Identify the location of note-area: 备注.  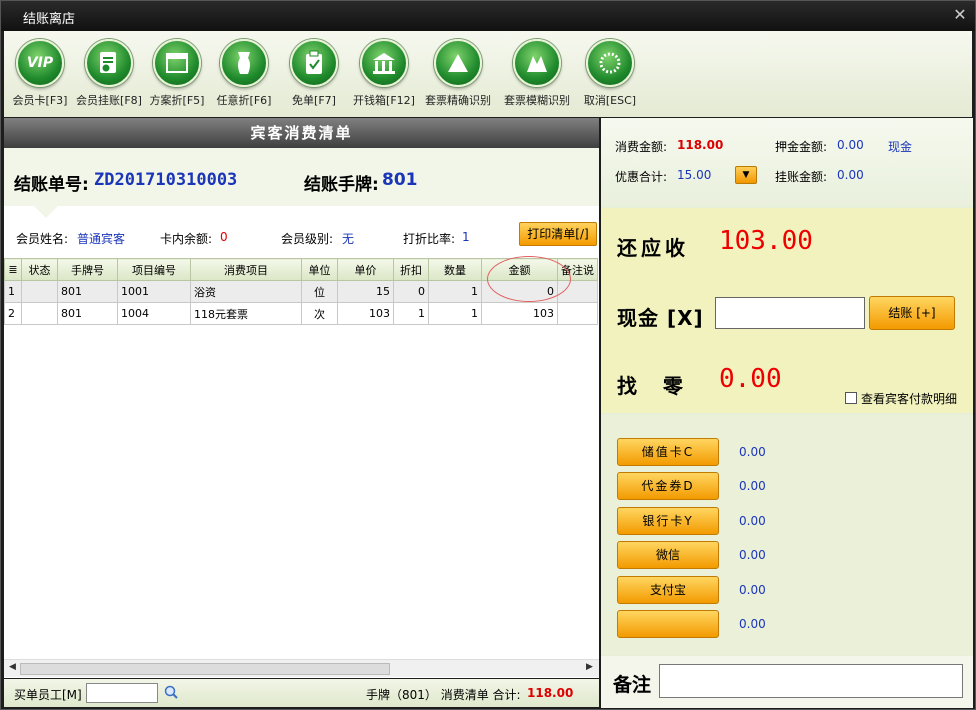
(787, 682).